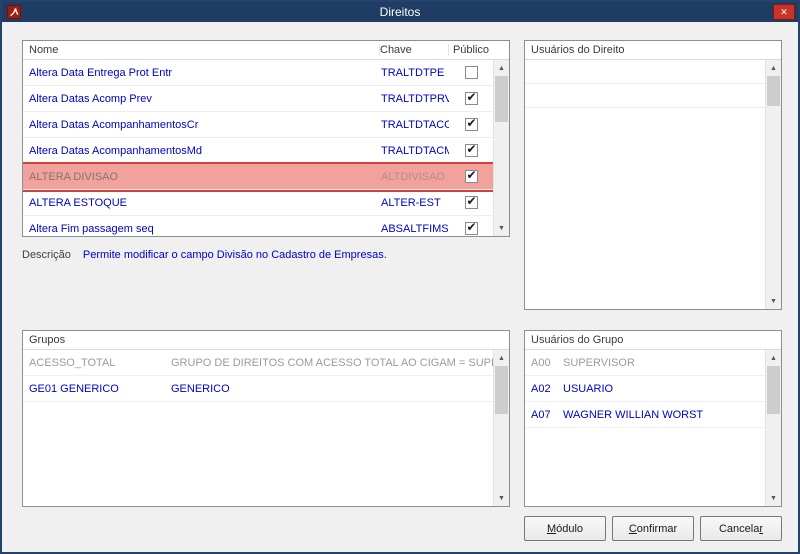 This screenshot has width=800, height=554. I want to click on usuario-nome: WAGNER WILLIAN WORST, so click(633, 414).